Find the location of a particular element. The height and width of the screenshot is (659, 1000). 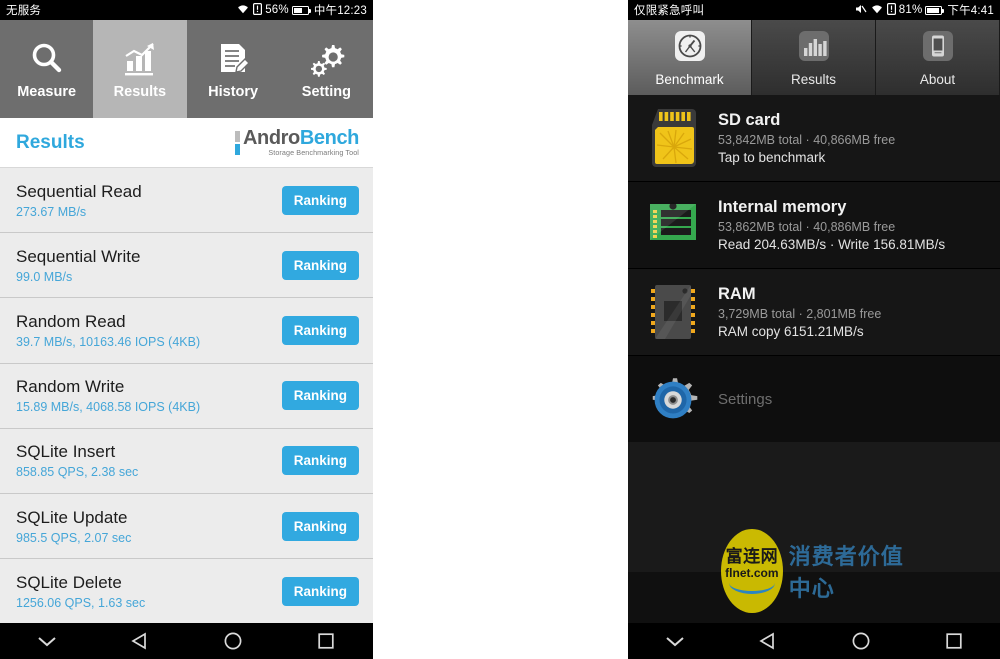

left-tab-bar: Measure Results History Setting is located at coordinates (186, 69).